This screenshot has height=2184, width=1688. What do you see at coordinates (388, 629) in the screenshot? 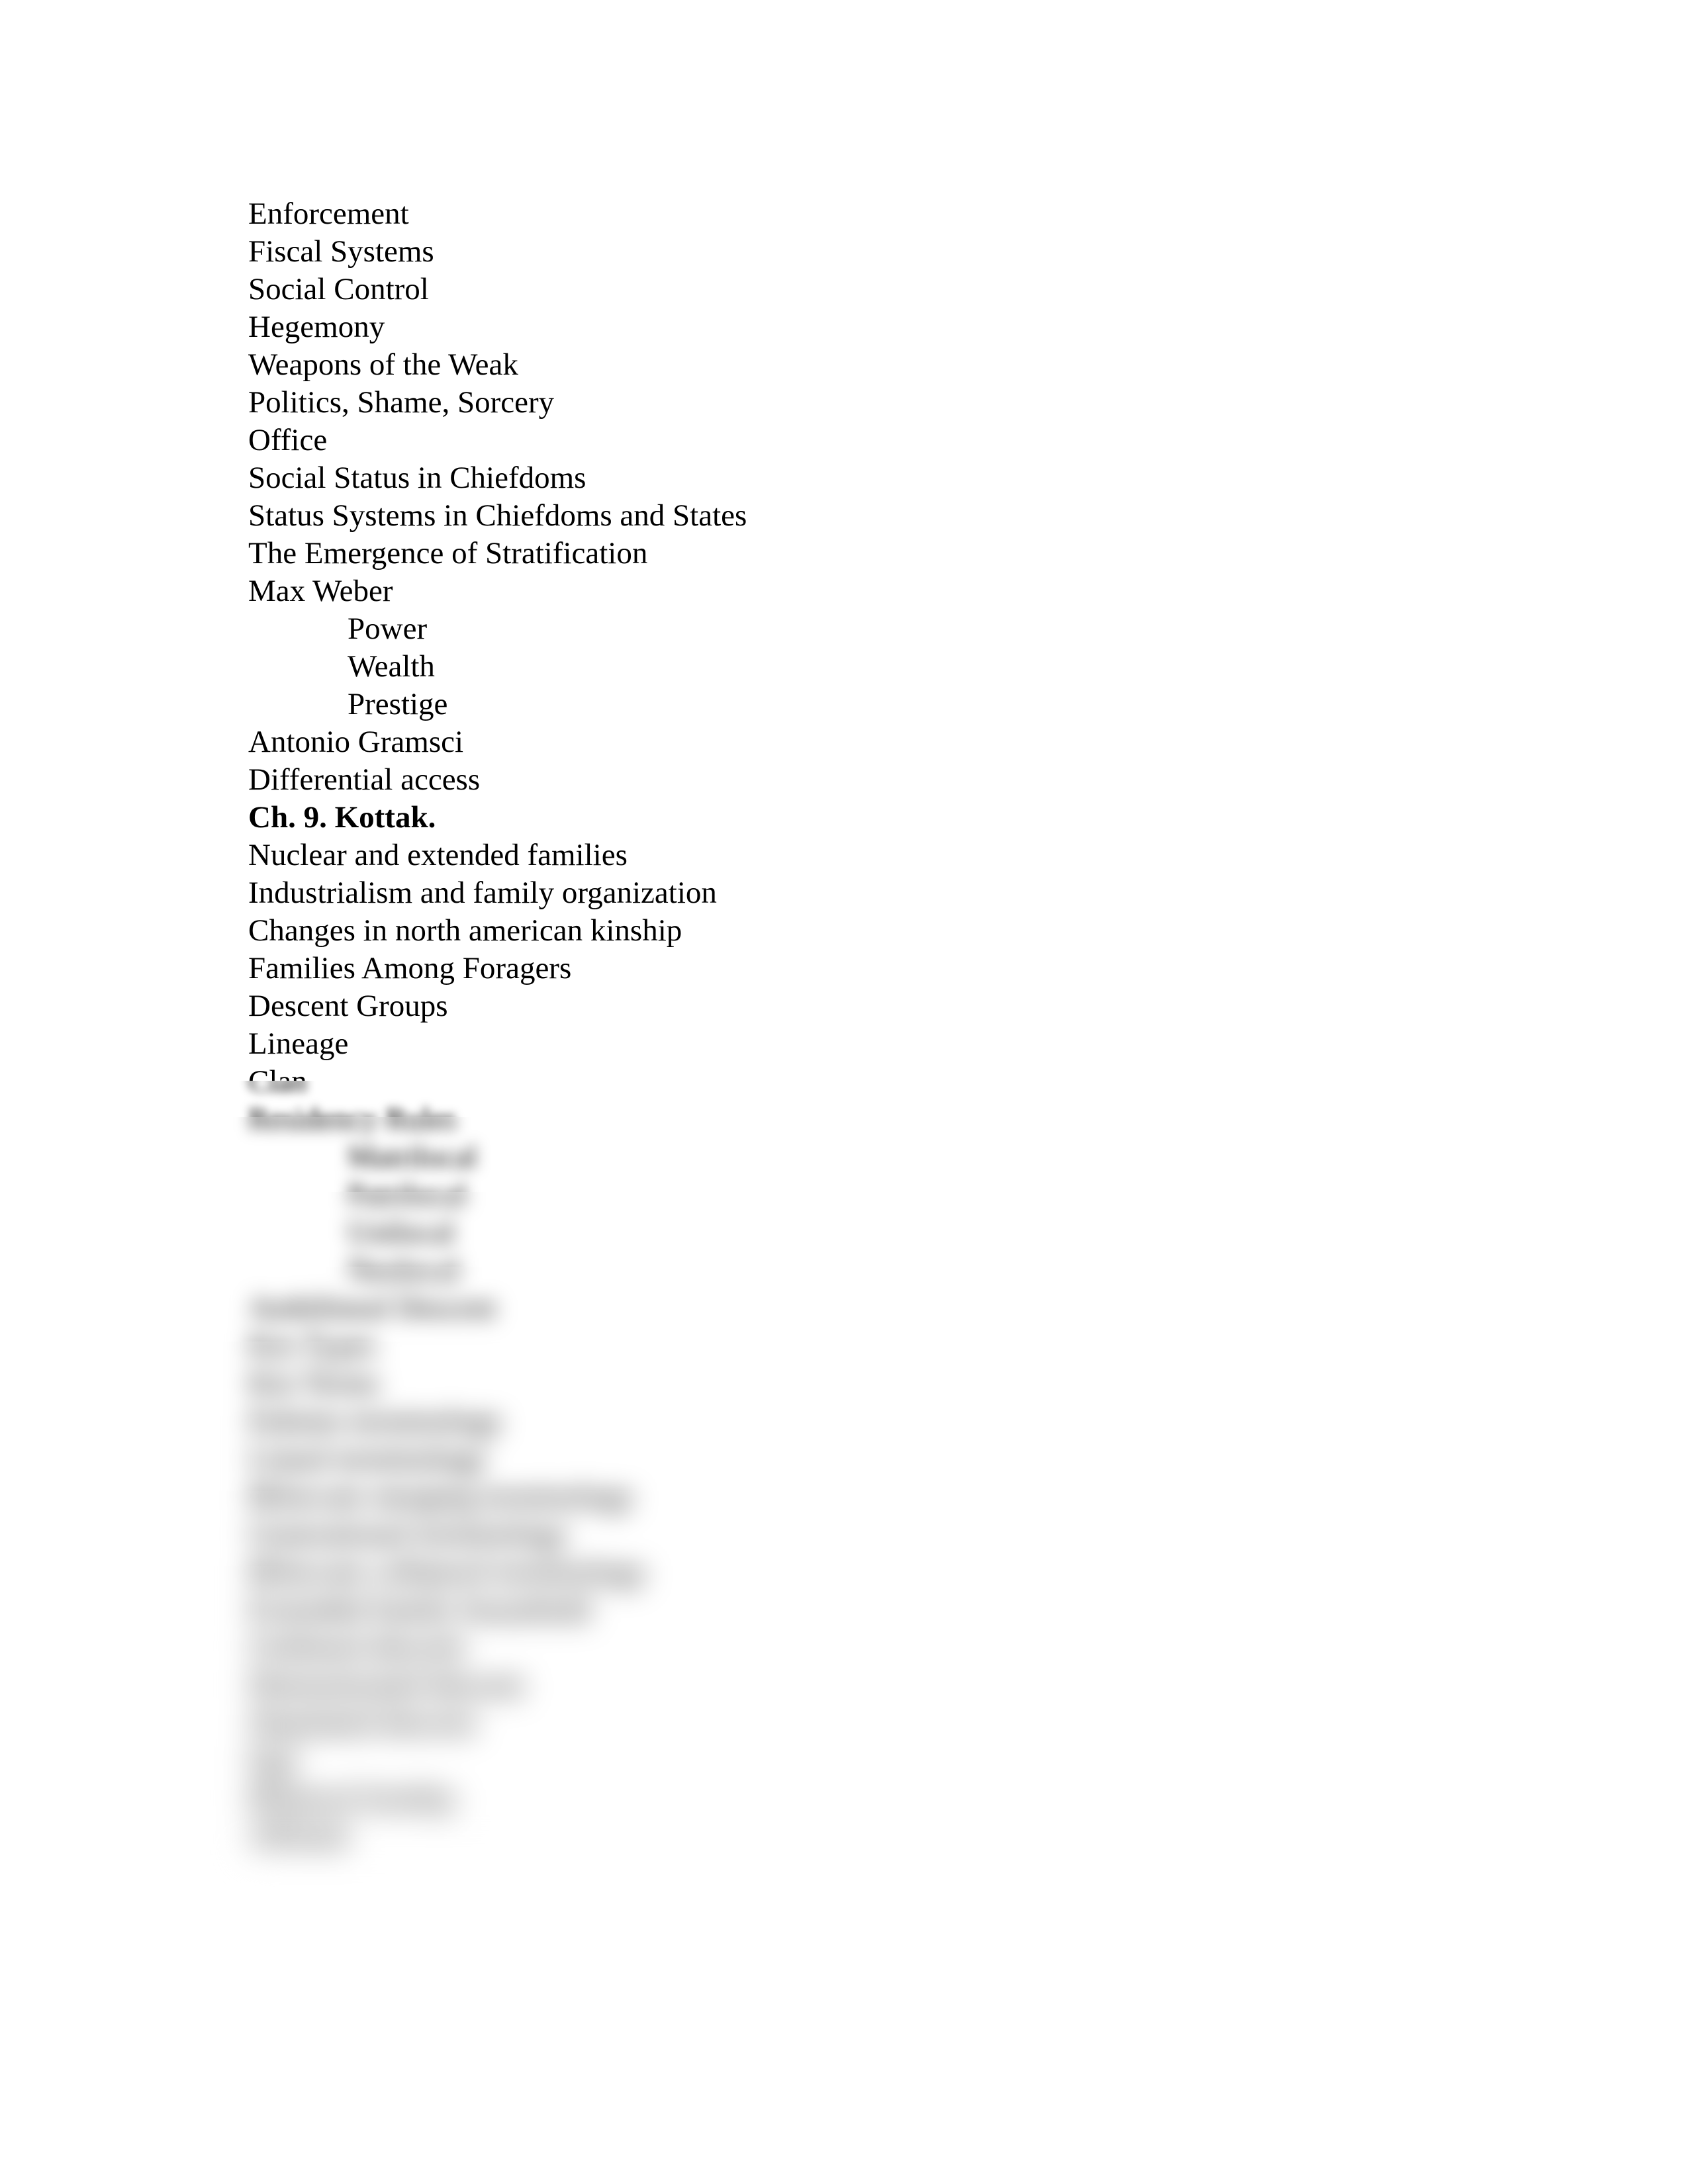
I see `outline-item: Power` at bounding box center [388, 629].